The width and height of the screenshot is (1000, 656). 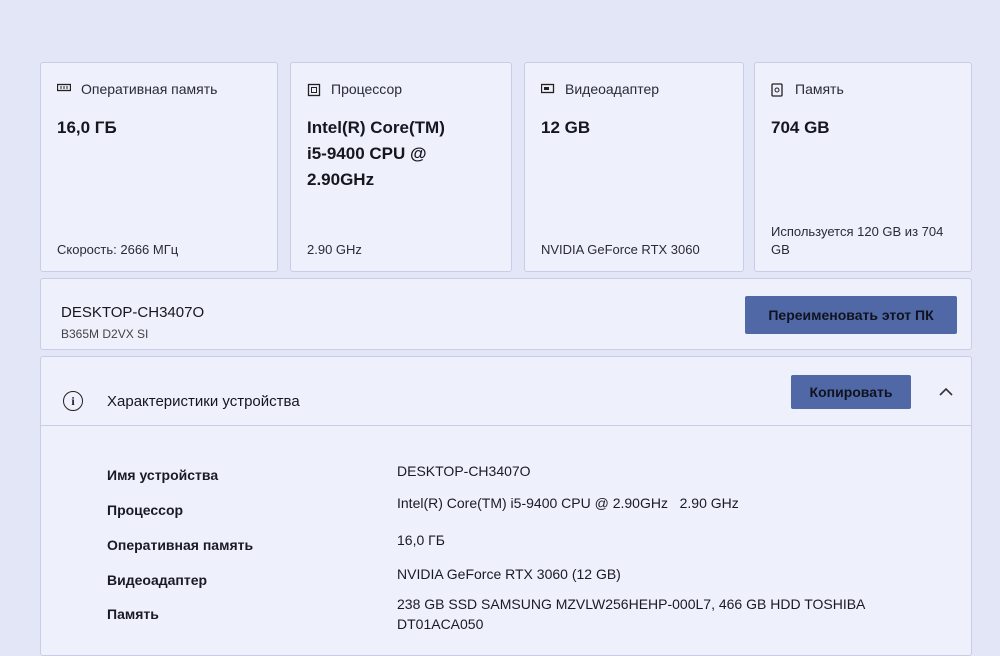 I want to click on ram-card-header: Оперативная память, so click(x=137, y=89).